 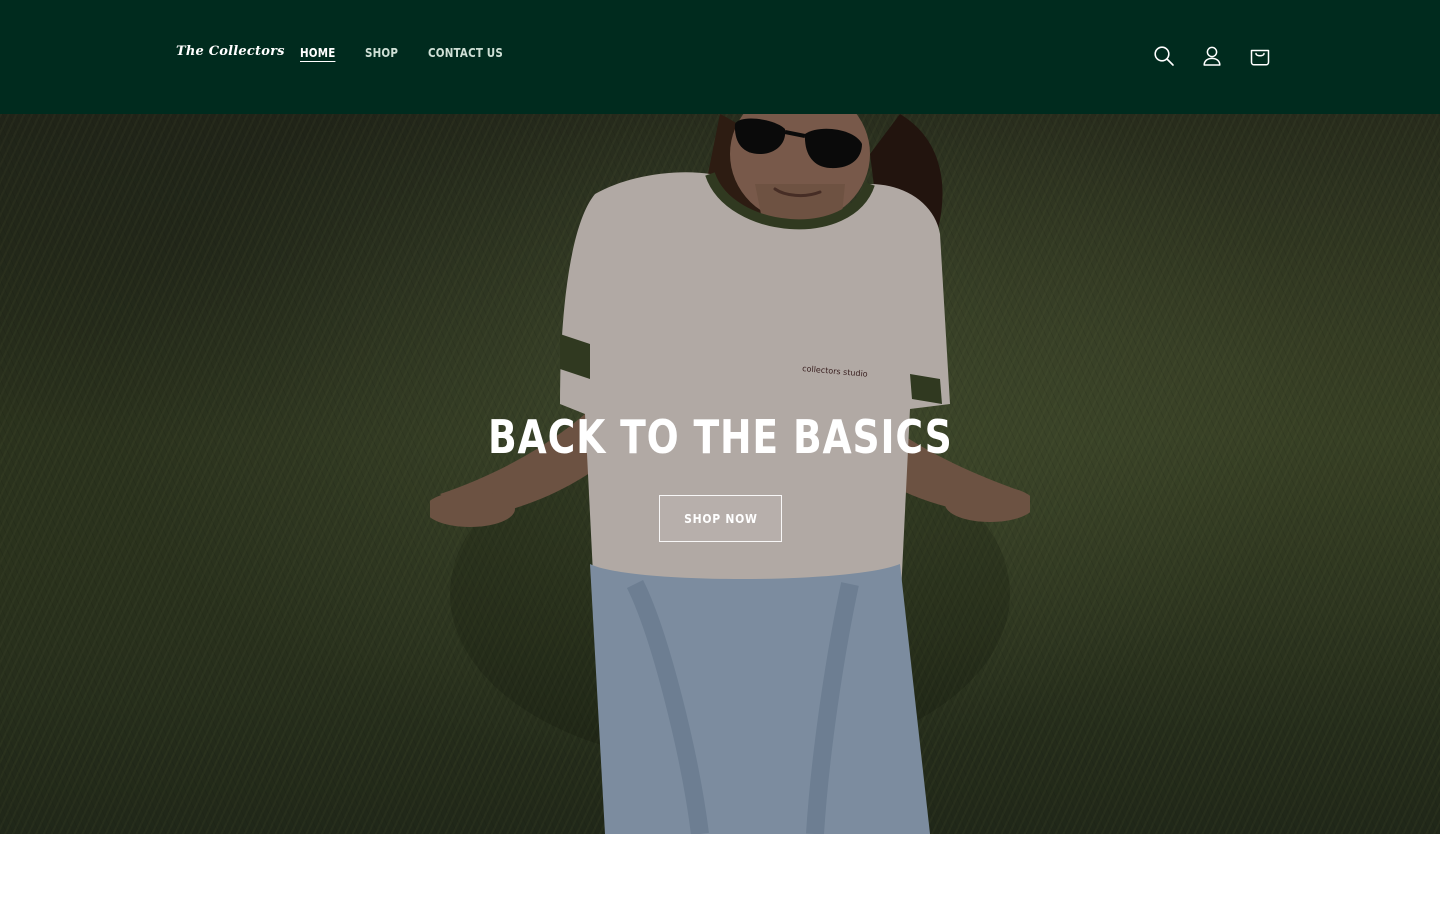 I want to click on cart-icon, so click(x=1260, y=56).